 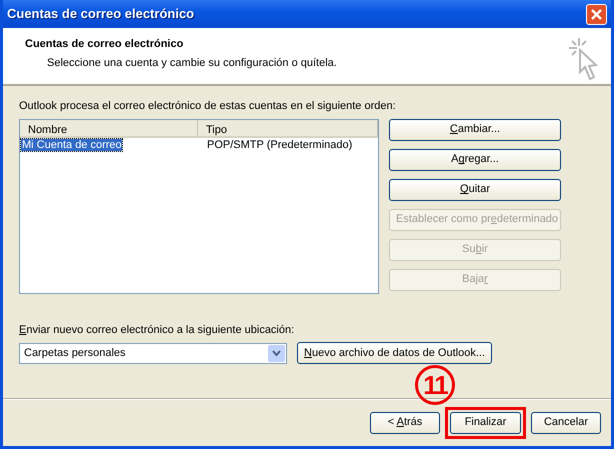 What do you see at coordinates (405, 423) in the screenshot?
I see `back-button: < Atrás` at bounding box center [405, 423].